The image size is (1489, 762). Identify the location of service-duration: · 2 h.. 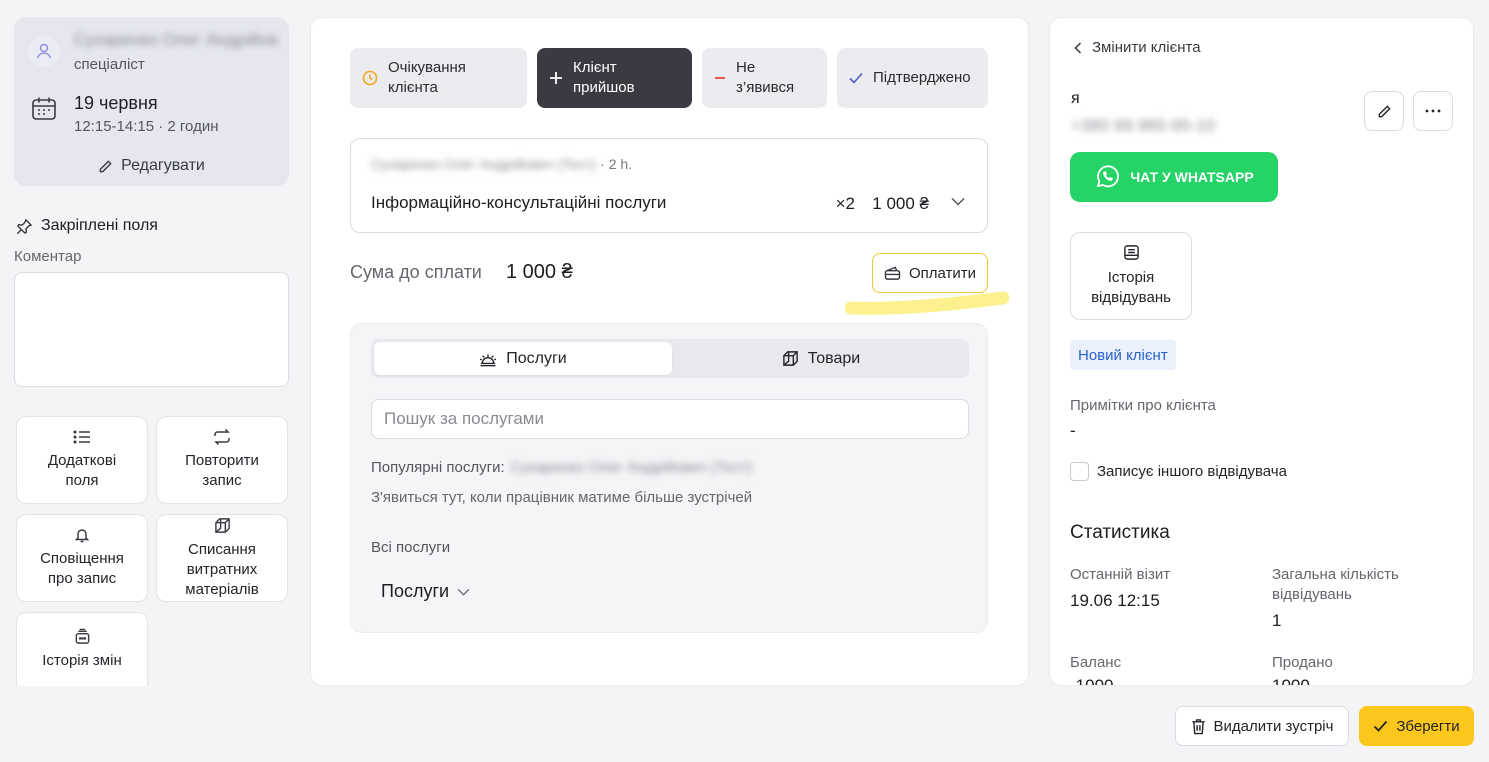
(616, 164).